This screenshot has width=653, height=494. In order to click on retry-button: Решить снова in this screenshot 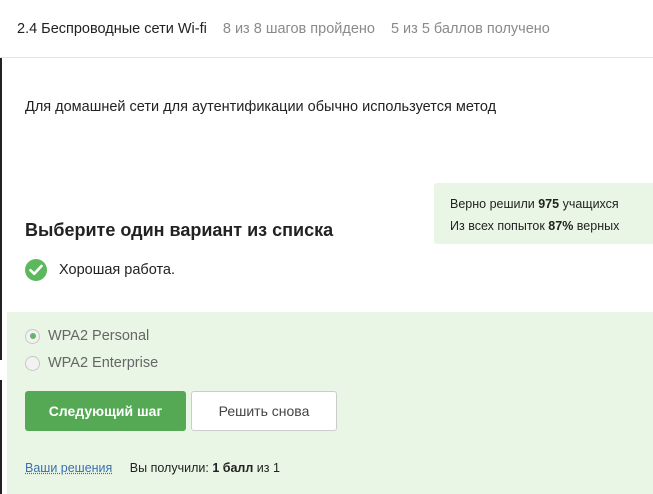, I will do `click(264, 411)`.